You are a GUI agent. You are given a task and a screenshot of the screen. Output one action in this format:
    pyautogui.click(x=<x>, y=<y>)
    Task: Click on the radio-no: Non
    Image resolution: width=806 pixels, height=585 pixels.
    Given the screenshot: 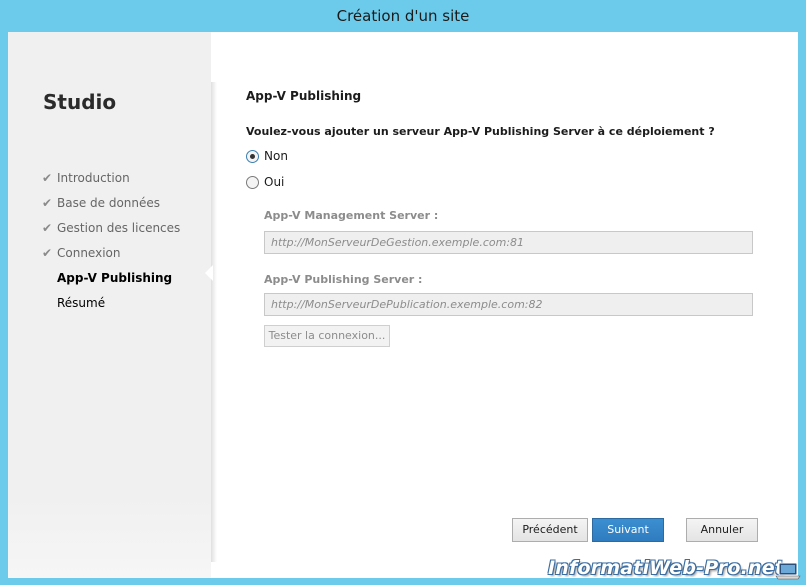 What is the action you would take?
    pyautogui.click(x=267, y=156)
    